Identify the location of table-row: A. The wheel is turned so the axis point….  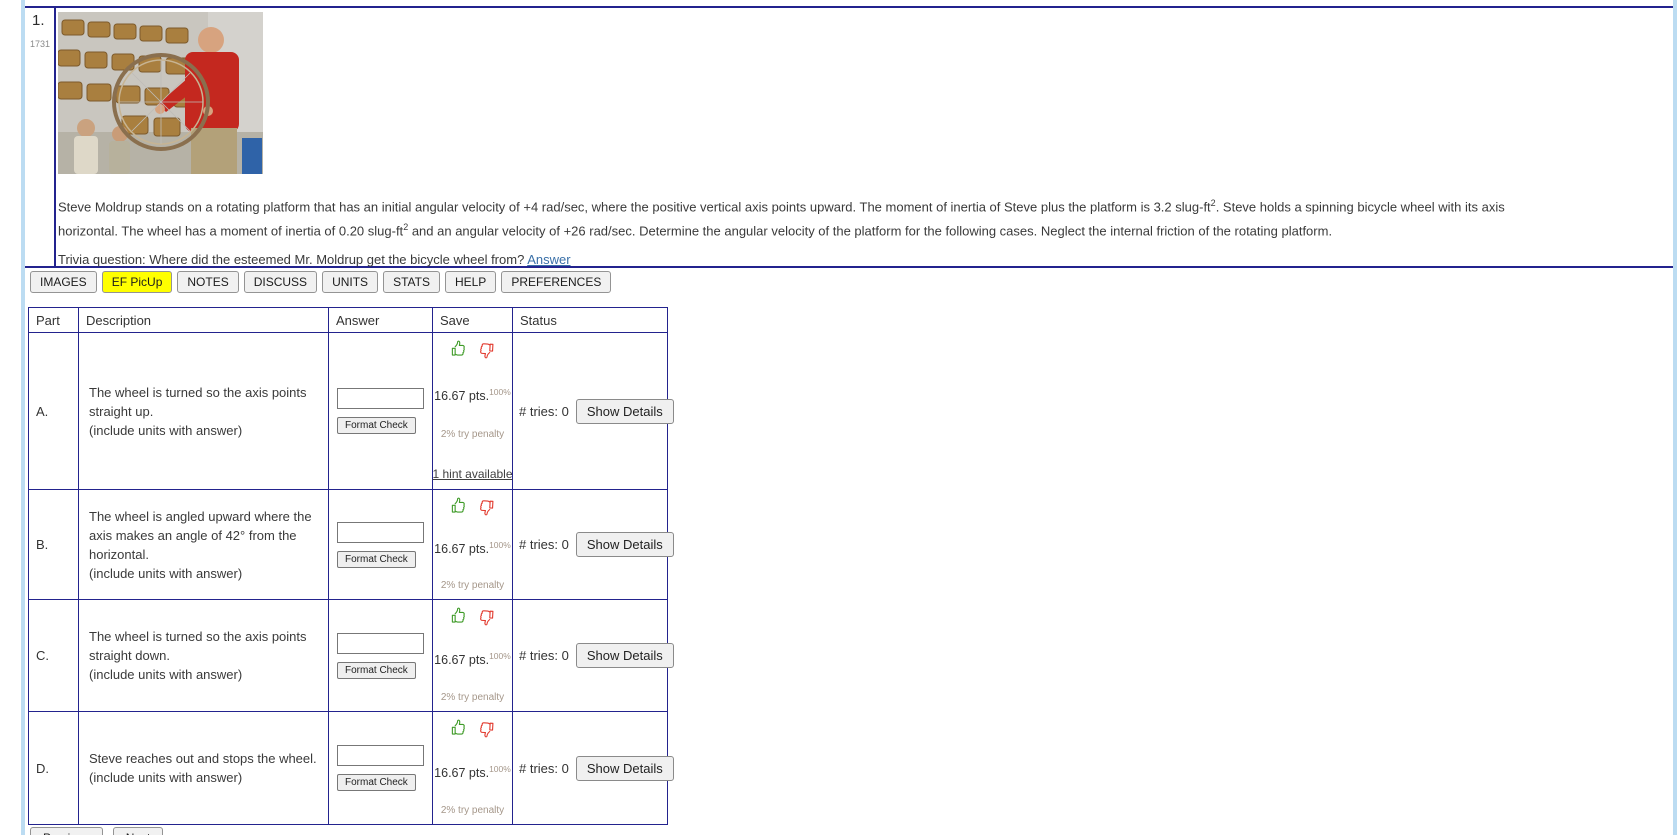
(351, 411).